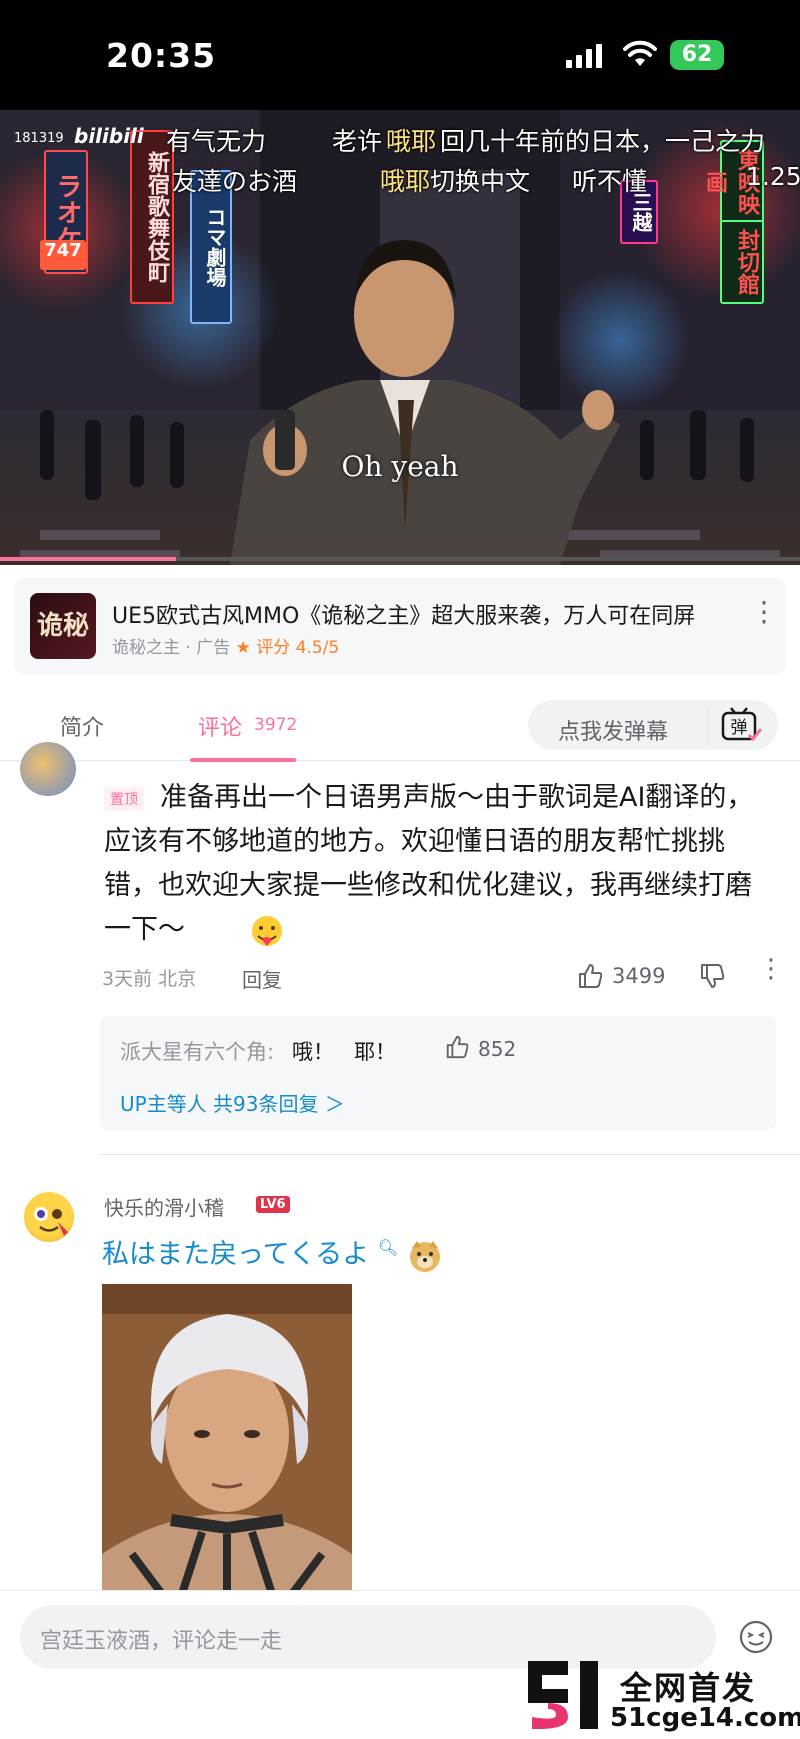 Image resolution: width=800 pixels, height=1739 pixels. What do you see at coordinates (63, 626) in the screenshot?
I see `ad-logo: 诡秘` at bounding box center [63, 626].